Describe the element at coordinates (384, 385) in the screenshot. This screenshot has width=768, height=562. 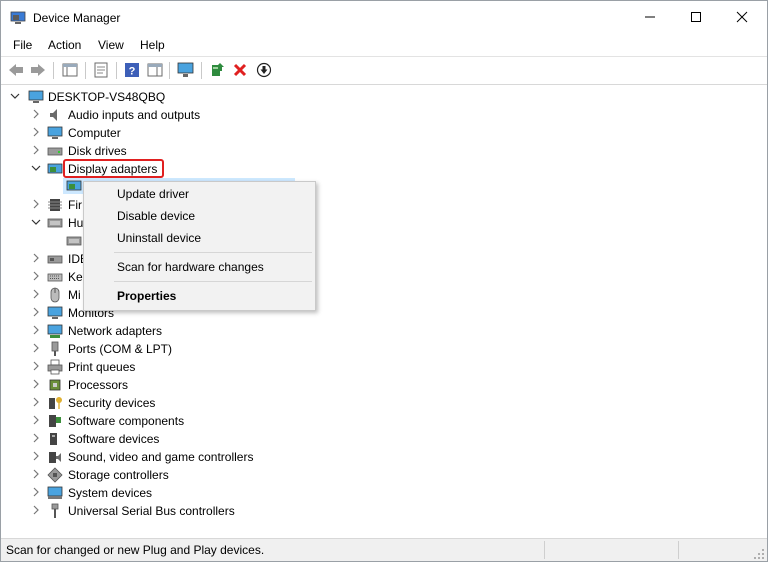
I see `tree-item-processors: Processors` at that location.